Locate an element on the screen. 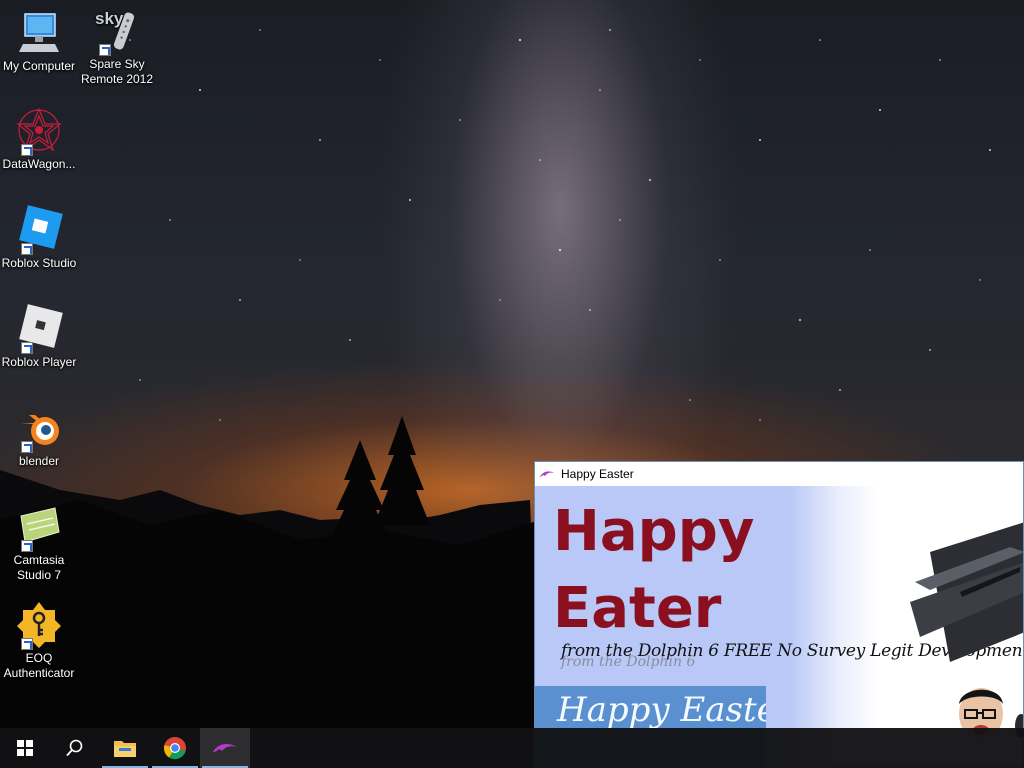 The height and width of the screenshot is (768, 1024). camtasia-icon is located at coordinates (39, 527).